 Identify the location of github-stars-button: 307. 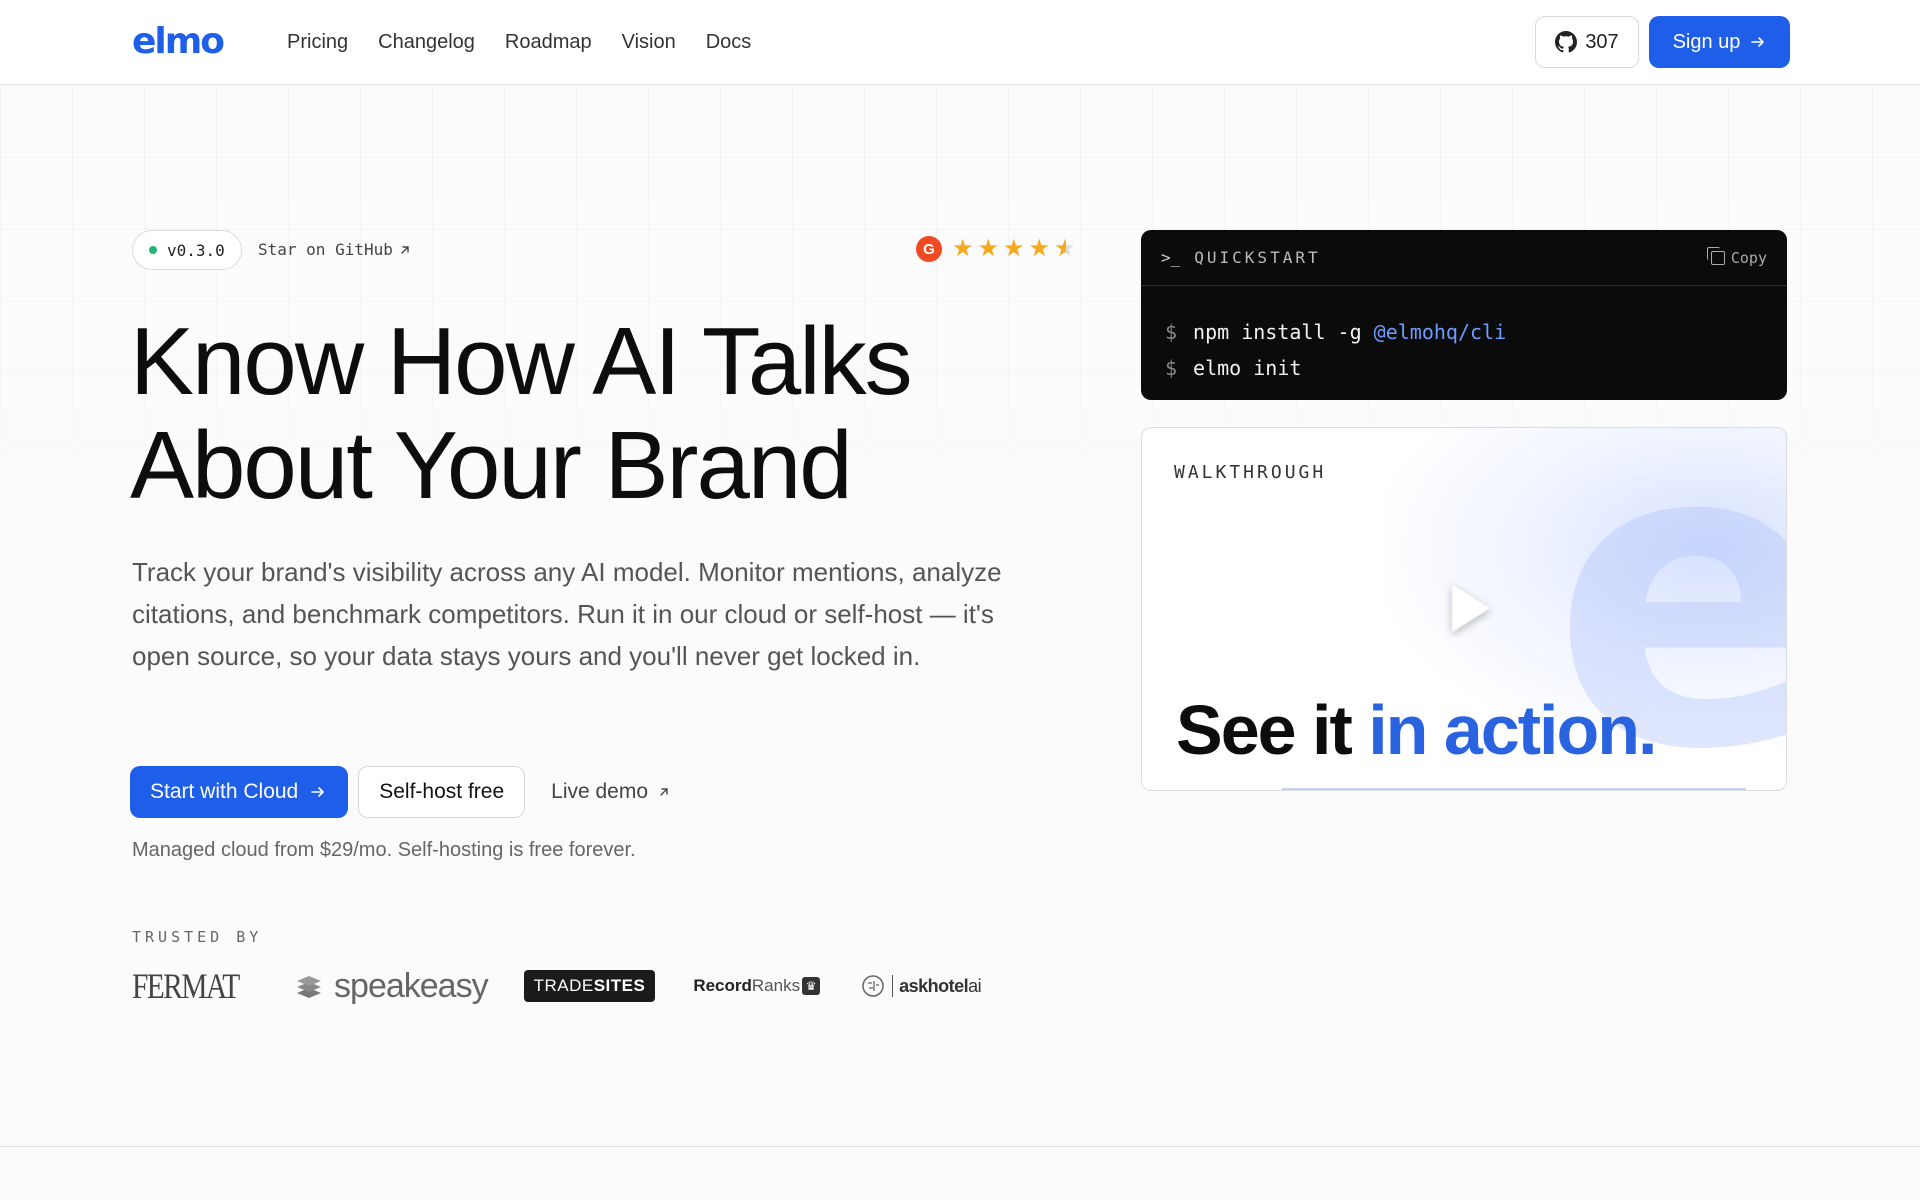
(1587, 42).